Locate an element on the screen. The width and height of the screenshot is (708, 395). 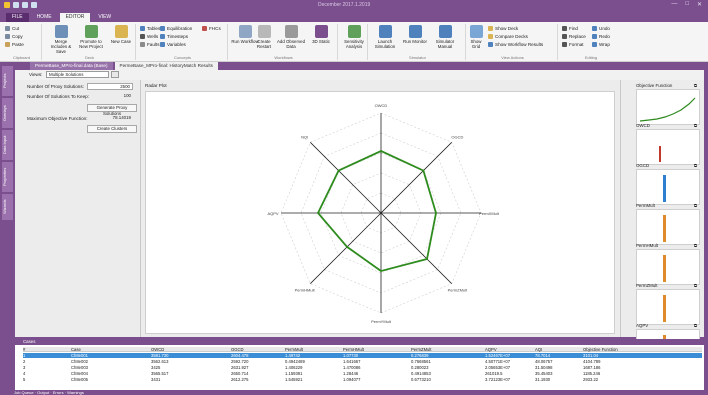
compare-icon is located at coordinates (490, 36).